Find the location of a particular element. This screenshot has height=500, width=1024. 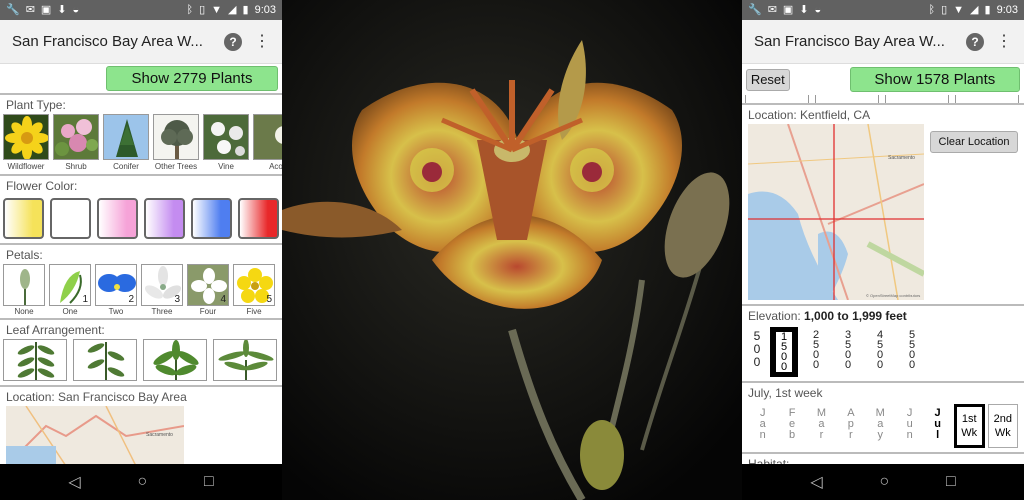

reset-button: Reset is located at coordinates (768, 79).